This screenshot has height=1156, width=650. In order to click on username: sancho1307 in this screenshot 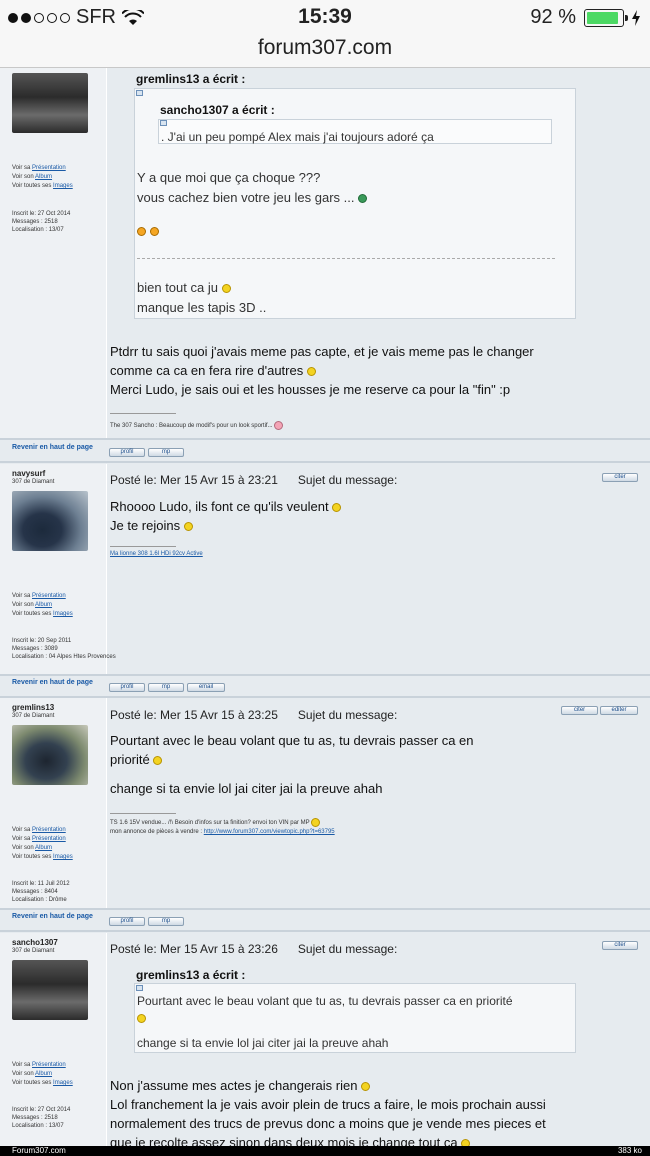, I will do `click(57, 942)`.